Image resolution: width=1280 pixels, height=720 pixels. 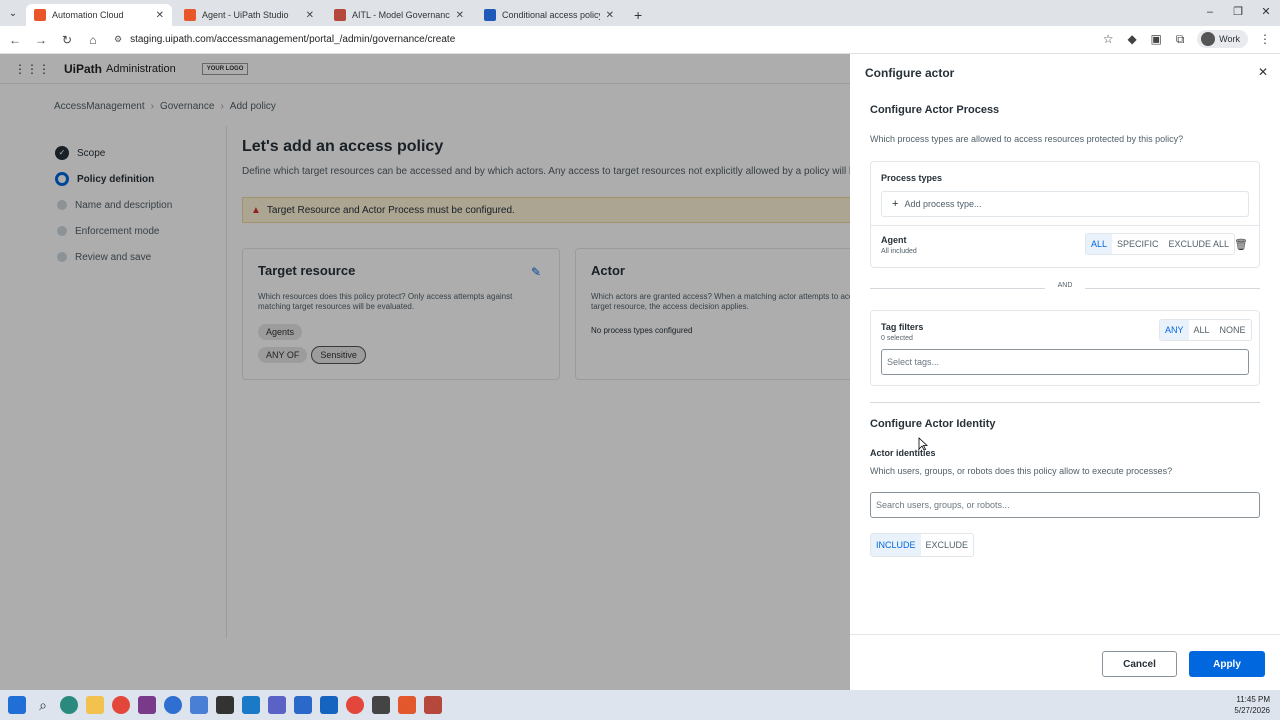 I want to click on identity-mode-include: INCLUDE, so click(x=896, y=545).